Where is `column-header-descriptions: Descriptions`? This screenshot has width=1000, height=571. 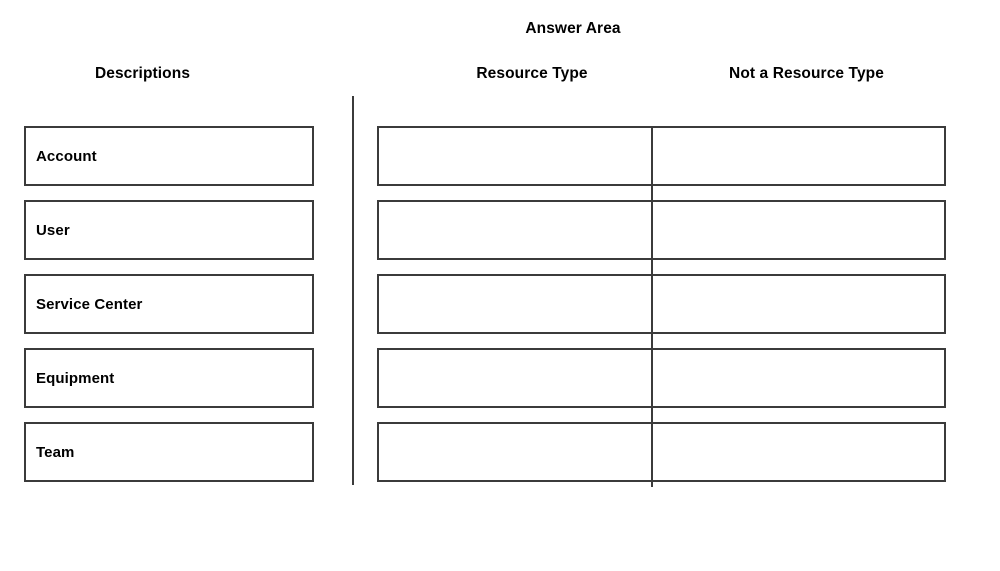
column-header-descriptions: Descriptions is located at coordinates (142, 73).